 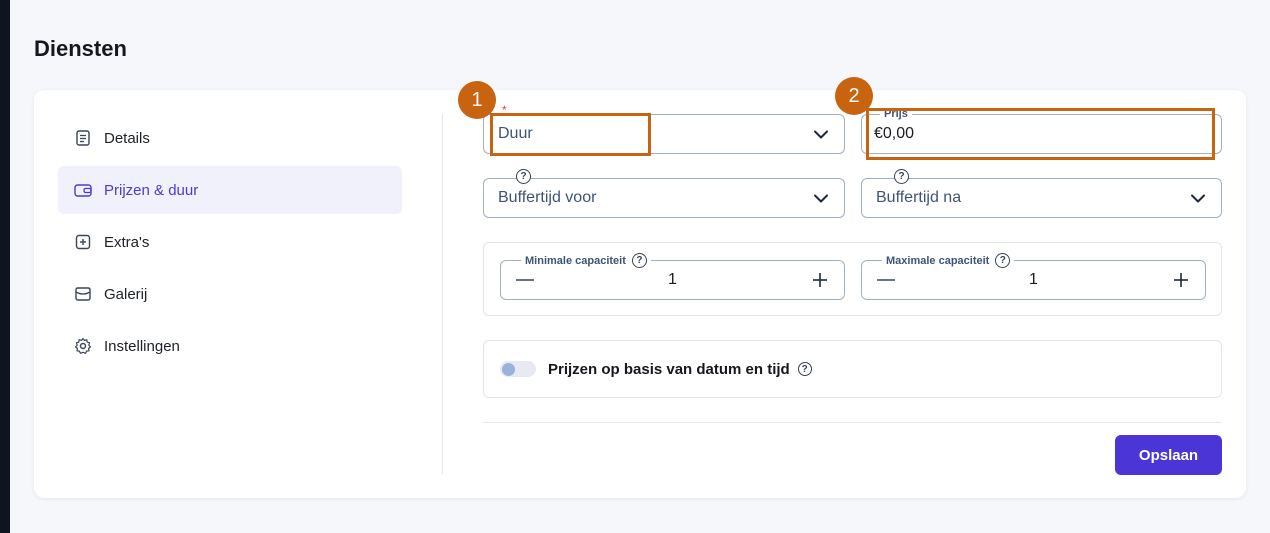 I want to click on section-divider, so click(x=442, y=294).